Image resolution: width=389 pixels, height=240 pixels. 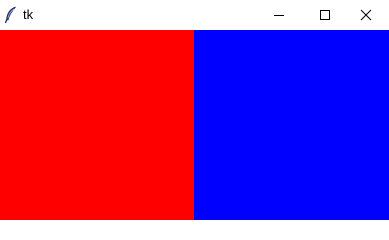 I want to click on window-title: tk, so click(x=28, y=14).